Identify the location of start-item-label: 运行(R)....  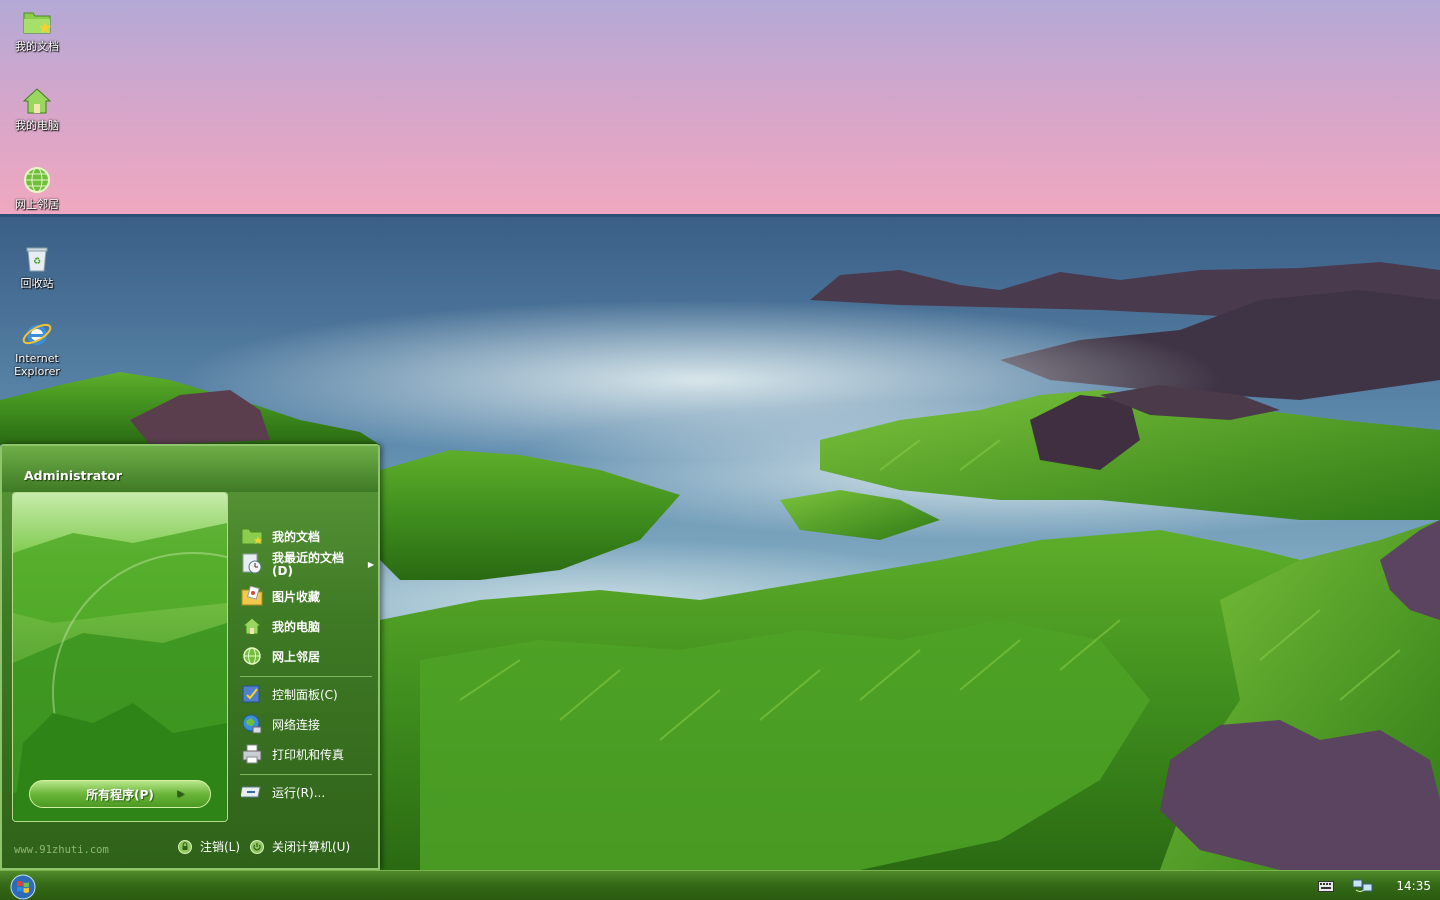
(299, 792).